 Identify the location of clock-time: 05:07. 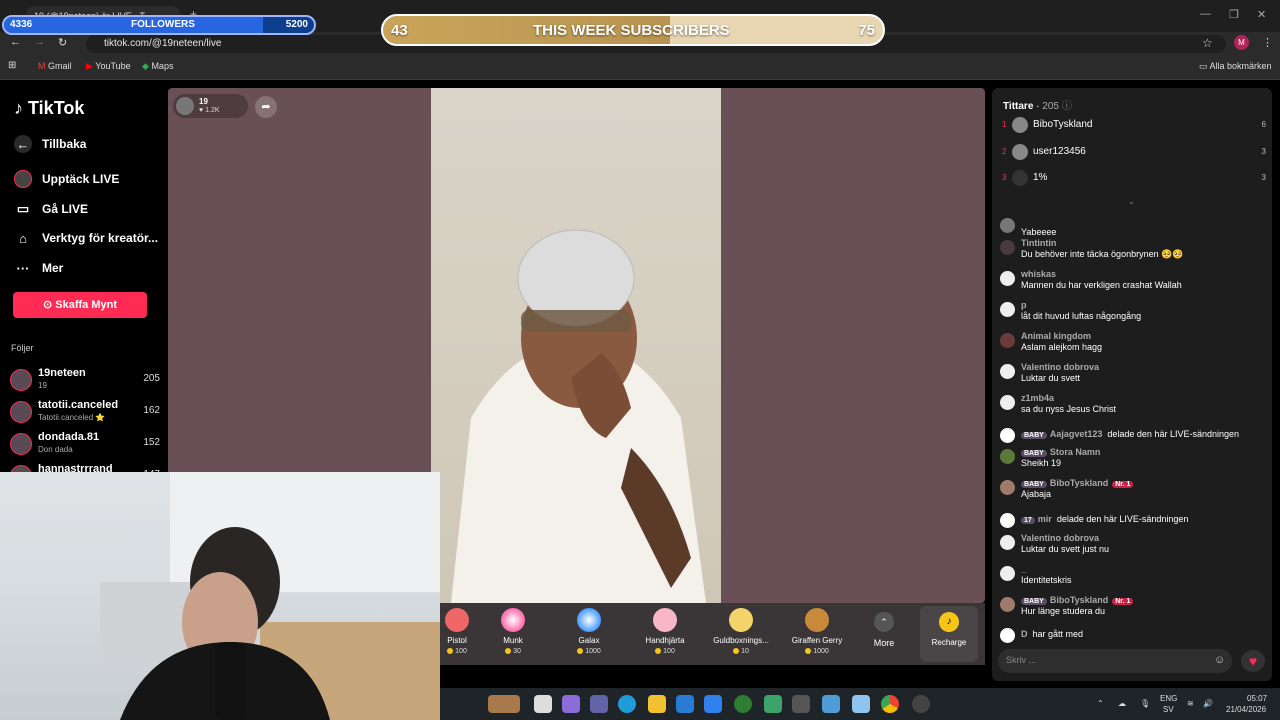
(1257, 698).